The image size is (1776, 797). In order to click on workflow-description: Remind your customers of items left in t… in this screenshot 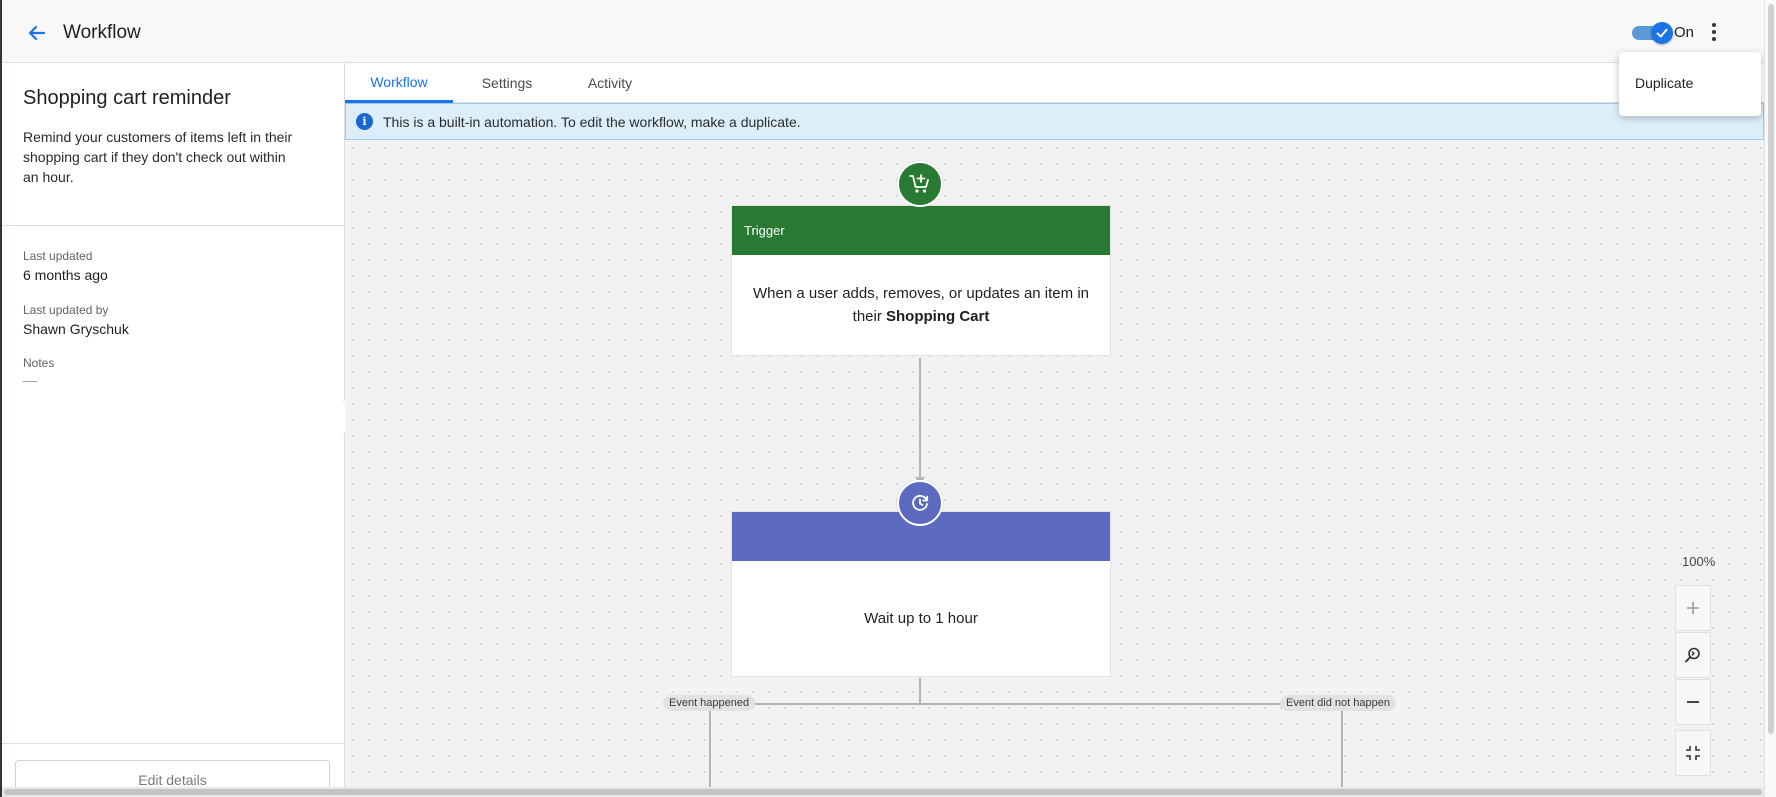, I will do `click(158, 157)`.